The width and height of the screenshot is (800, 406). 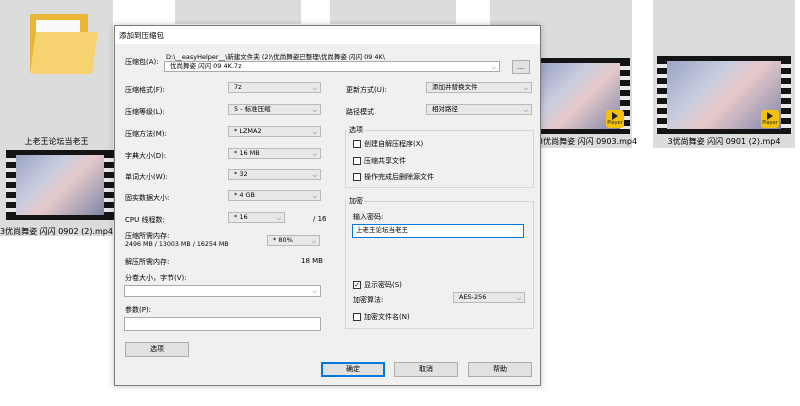 What do you see at coordinates (274, 87) in the screenshot?
I see `format-select: 7z ⌵` at bounding box center [274, 87].